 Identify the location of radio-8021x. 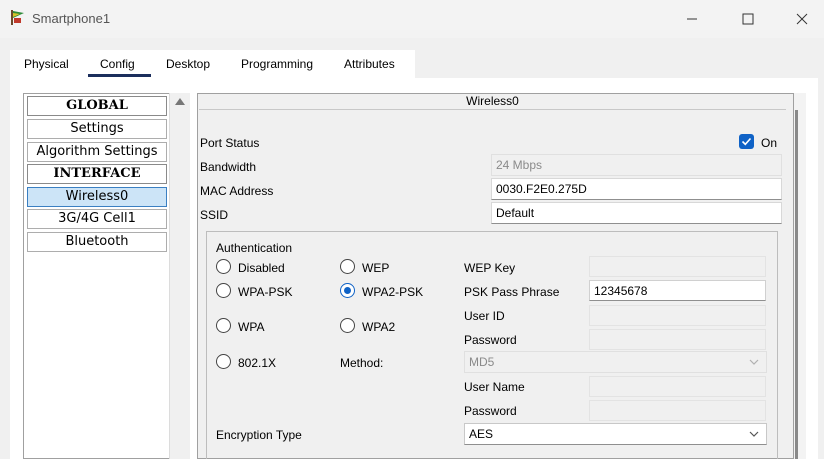
(223, 361).